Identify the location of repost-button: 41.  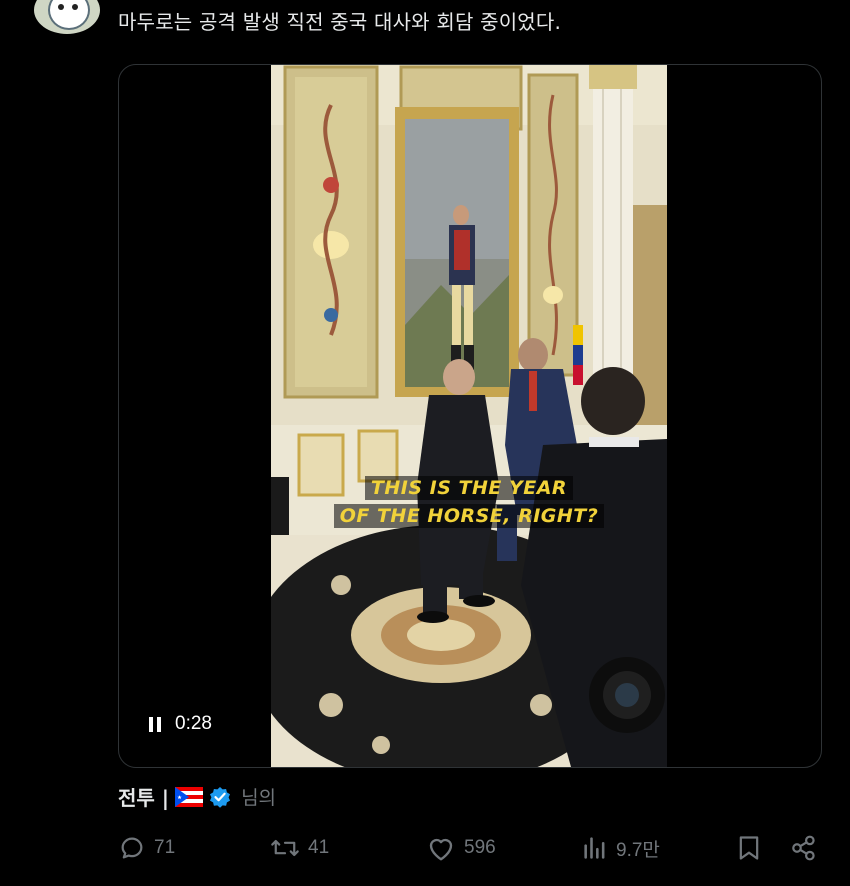
(299, 848).